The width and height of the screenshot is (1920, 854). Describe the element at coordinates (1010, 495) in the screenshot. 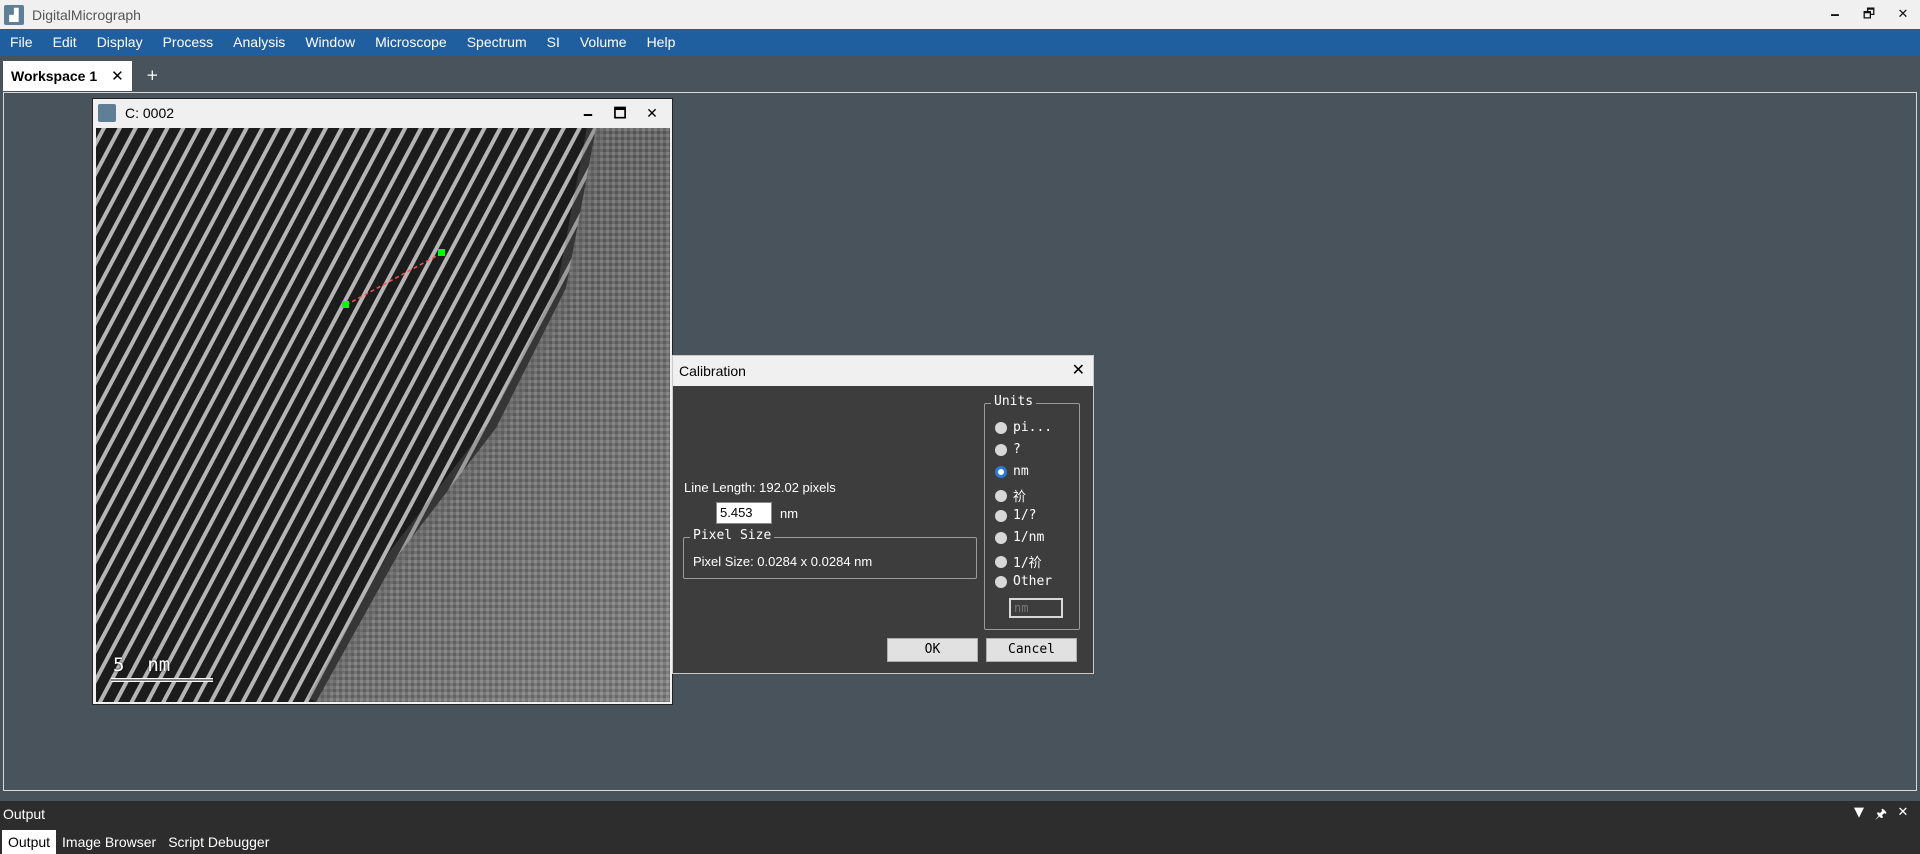

I see `unit-option-micron: 祄` at that location.